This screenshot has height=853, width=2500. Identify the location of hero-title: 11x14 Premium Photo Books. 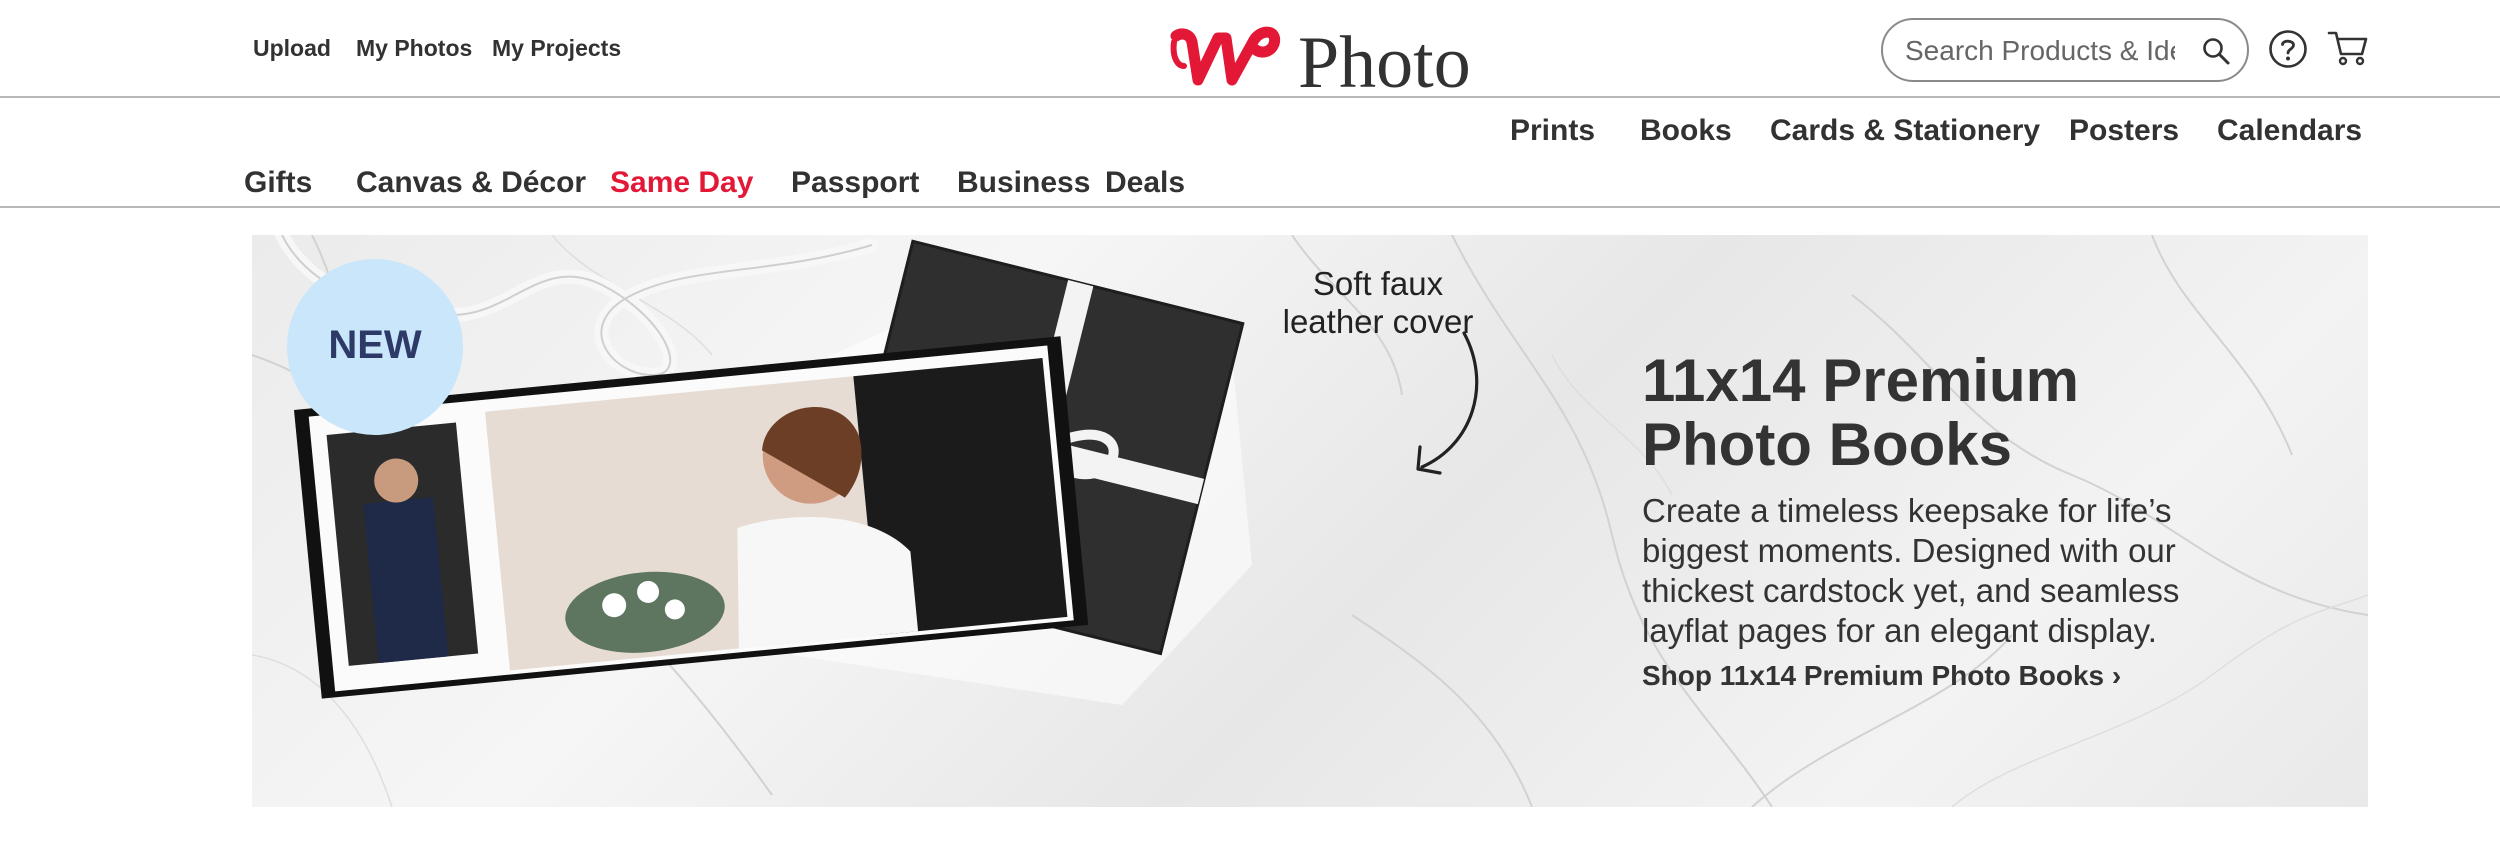
(1922, 413).